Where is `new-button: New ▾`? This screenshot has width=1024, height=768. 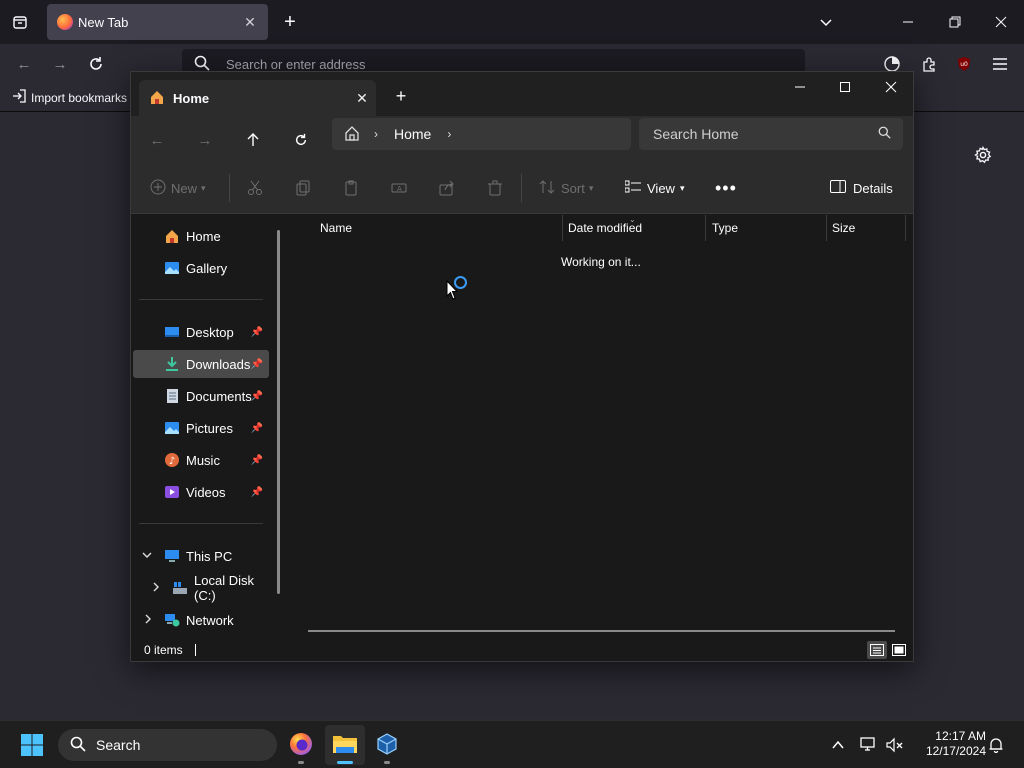 new-button: New ▾ is located at coordinates (178, 188).